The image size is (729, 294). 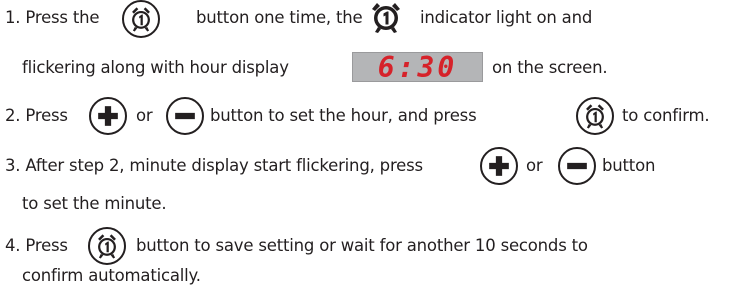 I want to click on alarm-indicator-icon, so click(x=386, y=17).